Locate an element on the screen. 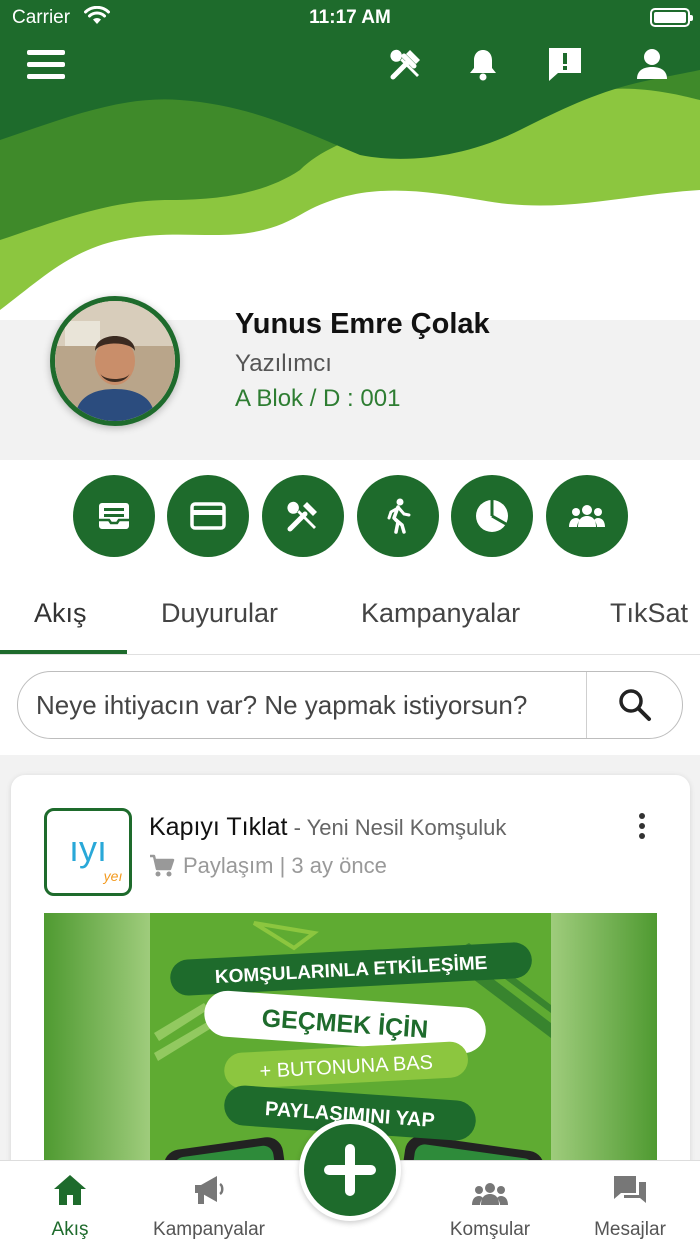 Image resolution: width=700 pixels, height=1244 pixels. search-icon is located at coordinates (635, 705).